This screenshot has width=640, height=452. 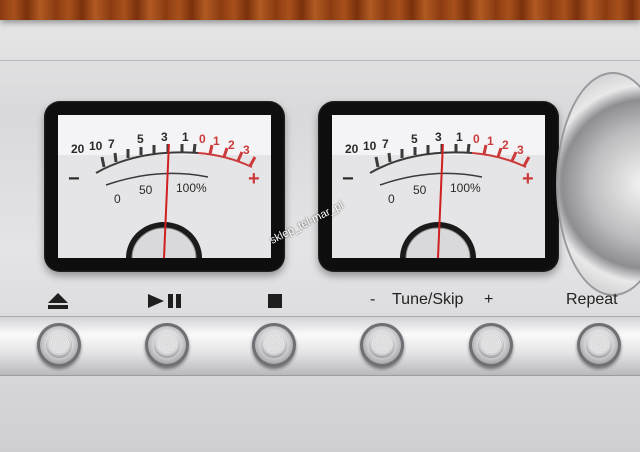 I want to click on tune-plus-label: +, so click(x=489, y=299).